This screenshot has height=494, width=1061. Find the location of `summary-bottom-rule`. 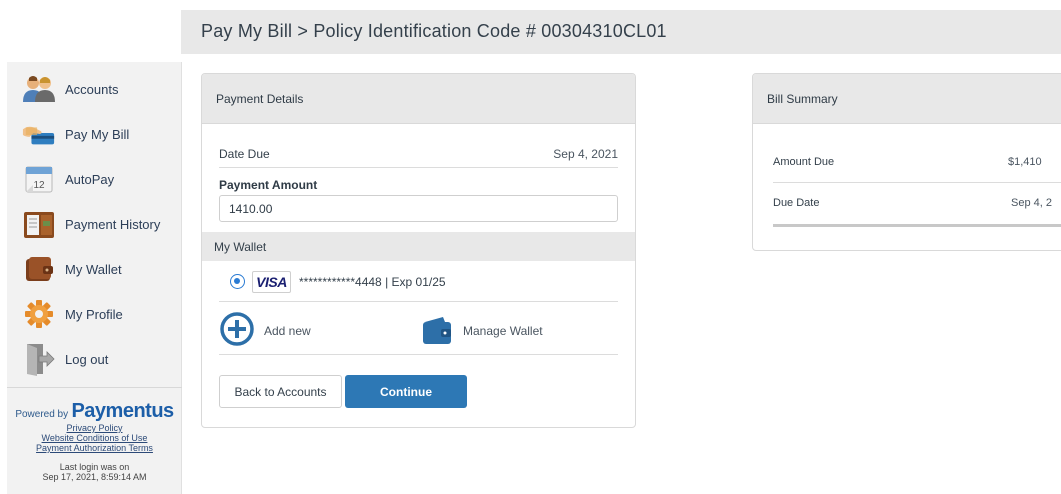

summary-bottom-rule is located at coordinates (917, 225).